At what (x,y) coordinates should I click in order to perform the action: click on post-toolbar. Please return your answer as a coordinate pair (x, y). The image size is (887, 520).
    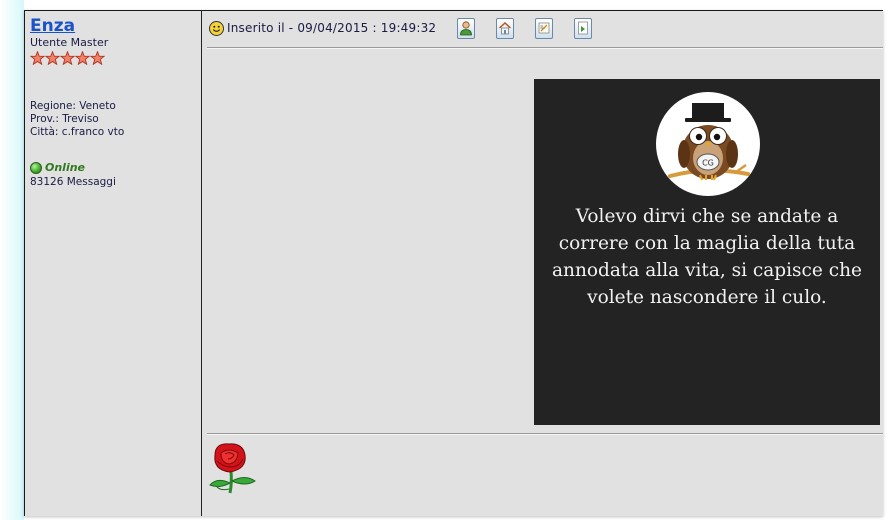
    Looking at the image, I should click on (525, 28).